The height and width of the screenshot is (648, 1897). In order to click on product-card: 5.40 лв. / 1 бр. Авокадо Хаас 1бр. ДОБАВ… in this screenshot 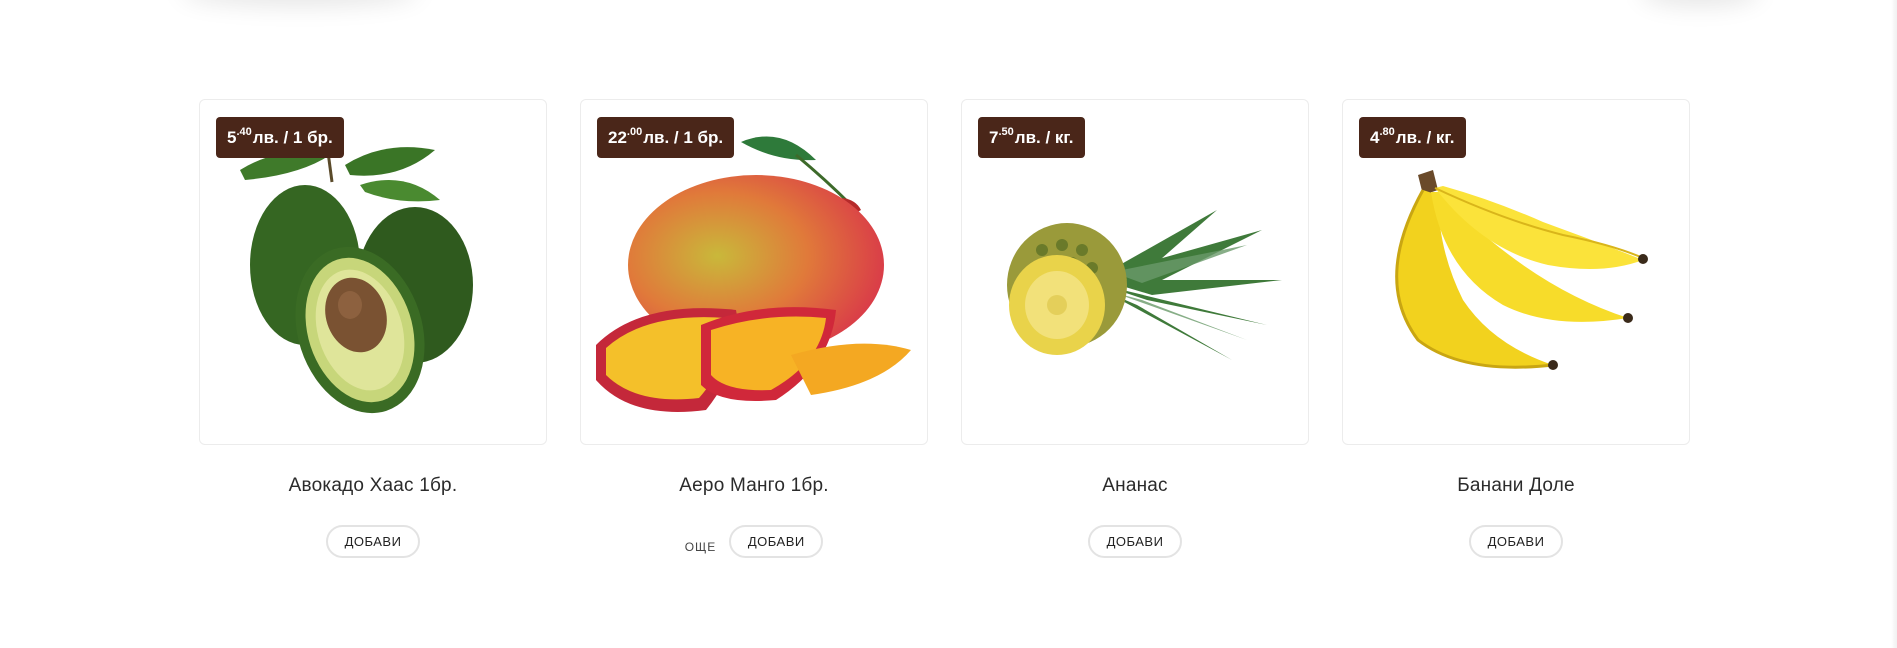, I will do `click(373, 328)`.